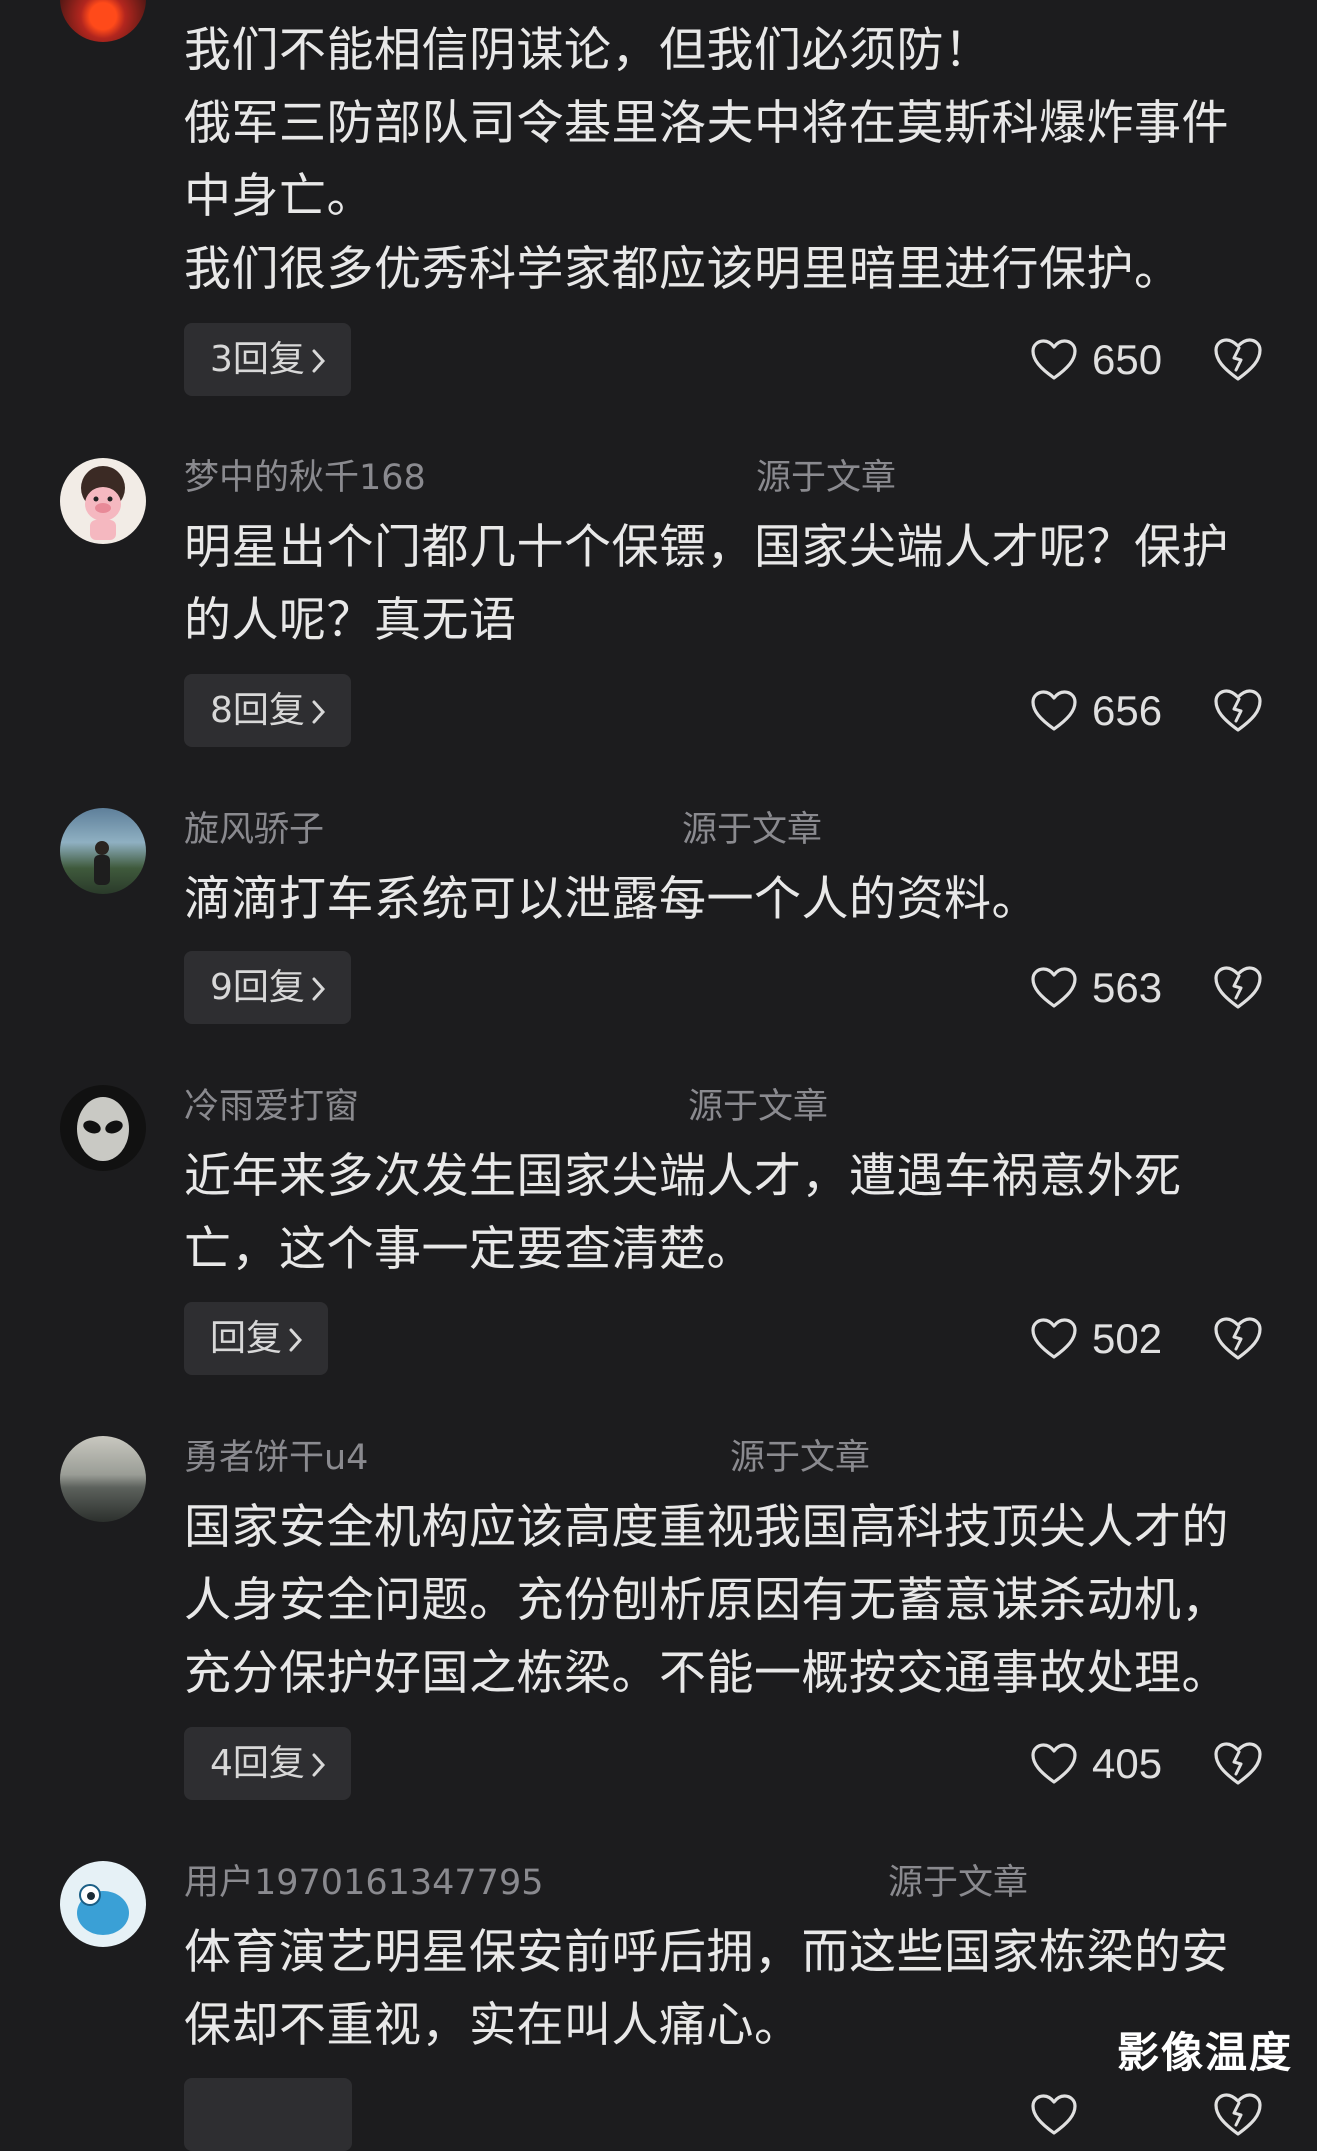 The width and height of the screenshot is (1317, 2151). I want to click on like-button: 563, so click(1096, 987).